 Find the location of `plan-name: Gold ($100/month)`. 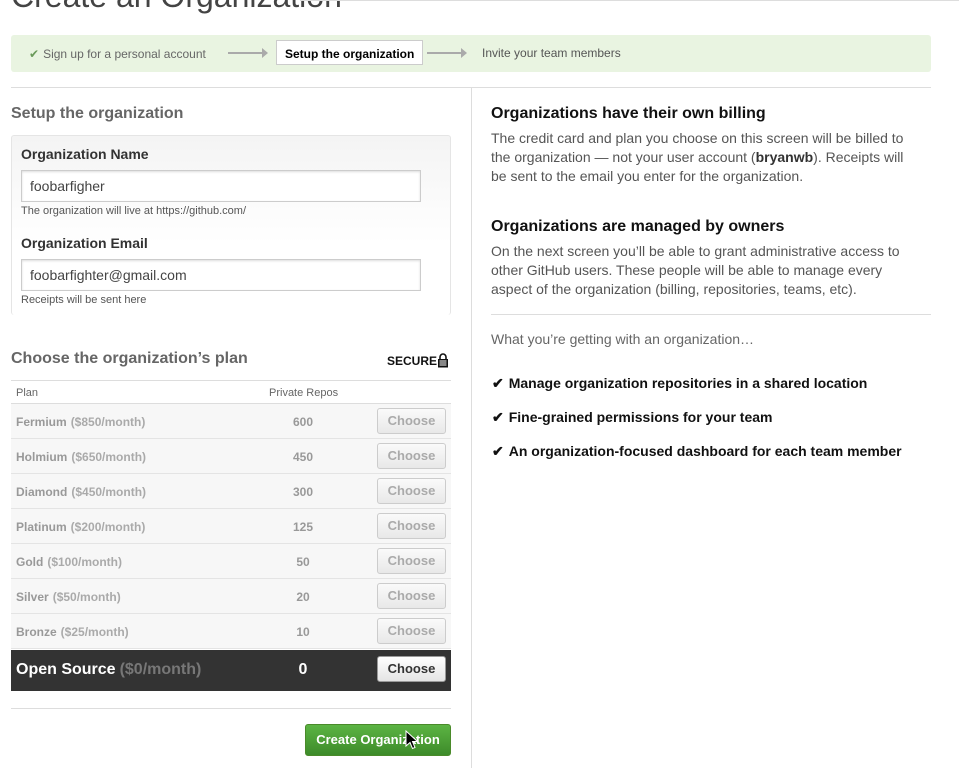

plan-name: Gold ($100/month) is located at coordinates (69, 562).